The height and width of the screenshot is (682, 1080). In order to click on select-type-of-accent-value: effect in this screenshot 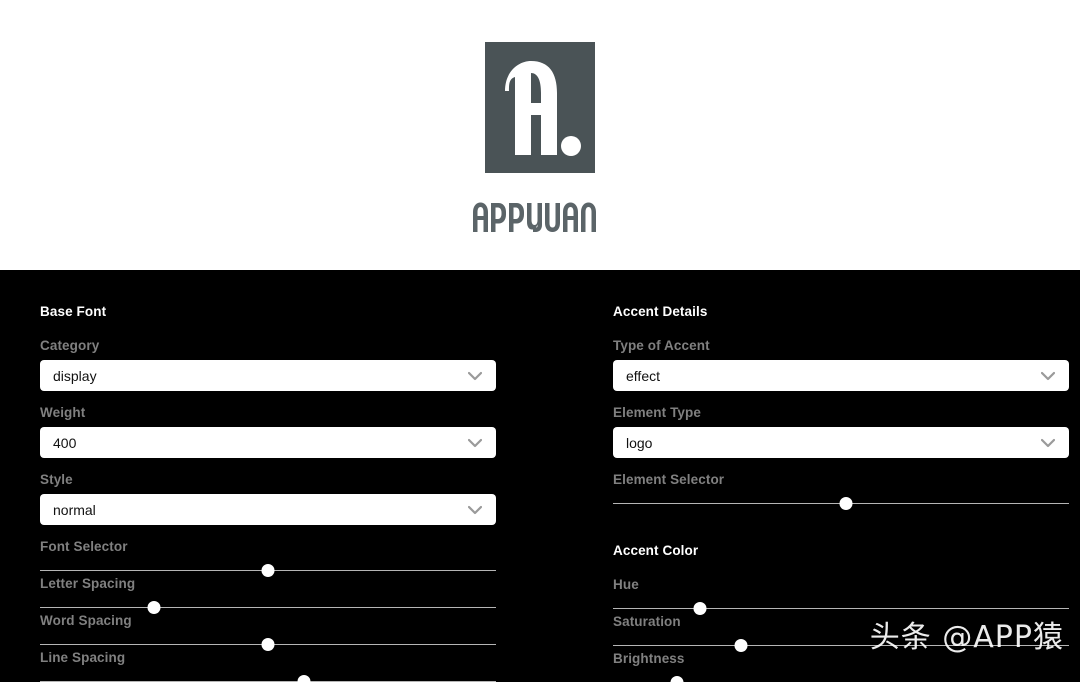, I will do `click(643, 375)`.